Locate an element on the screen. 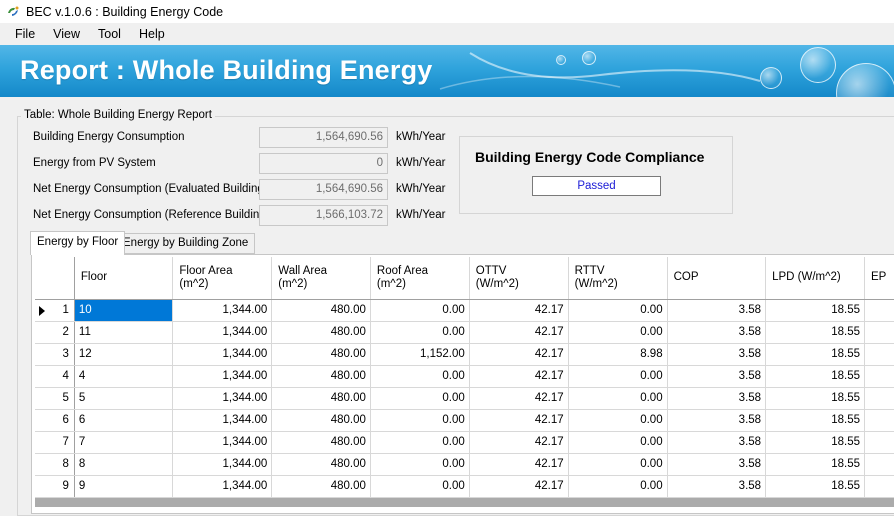 The width and height of the screenshot is (894, 516). column-header-ep: EP is located at coordinates (879, 278).